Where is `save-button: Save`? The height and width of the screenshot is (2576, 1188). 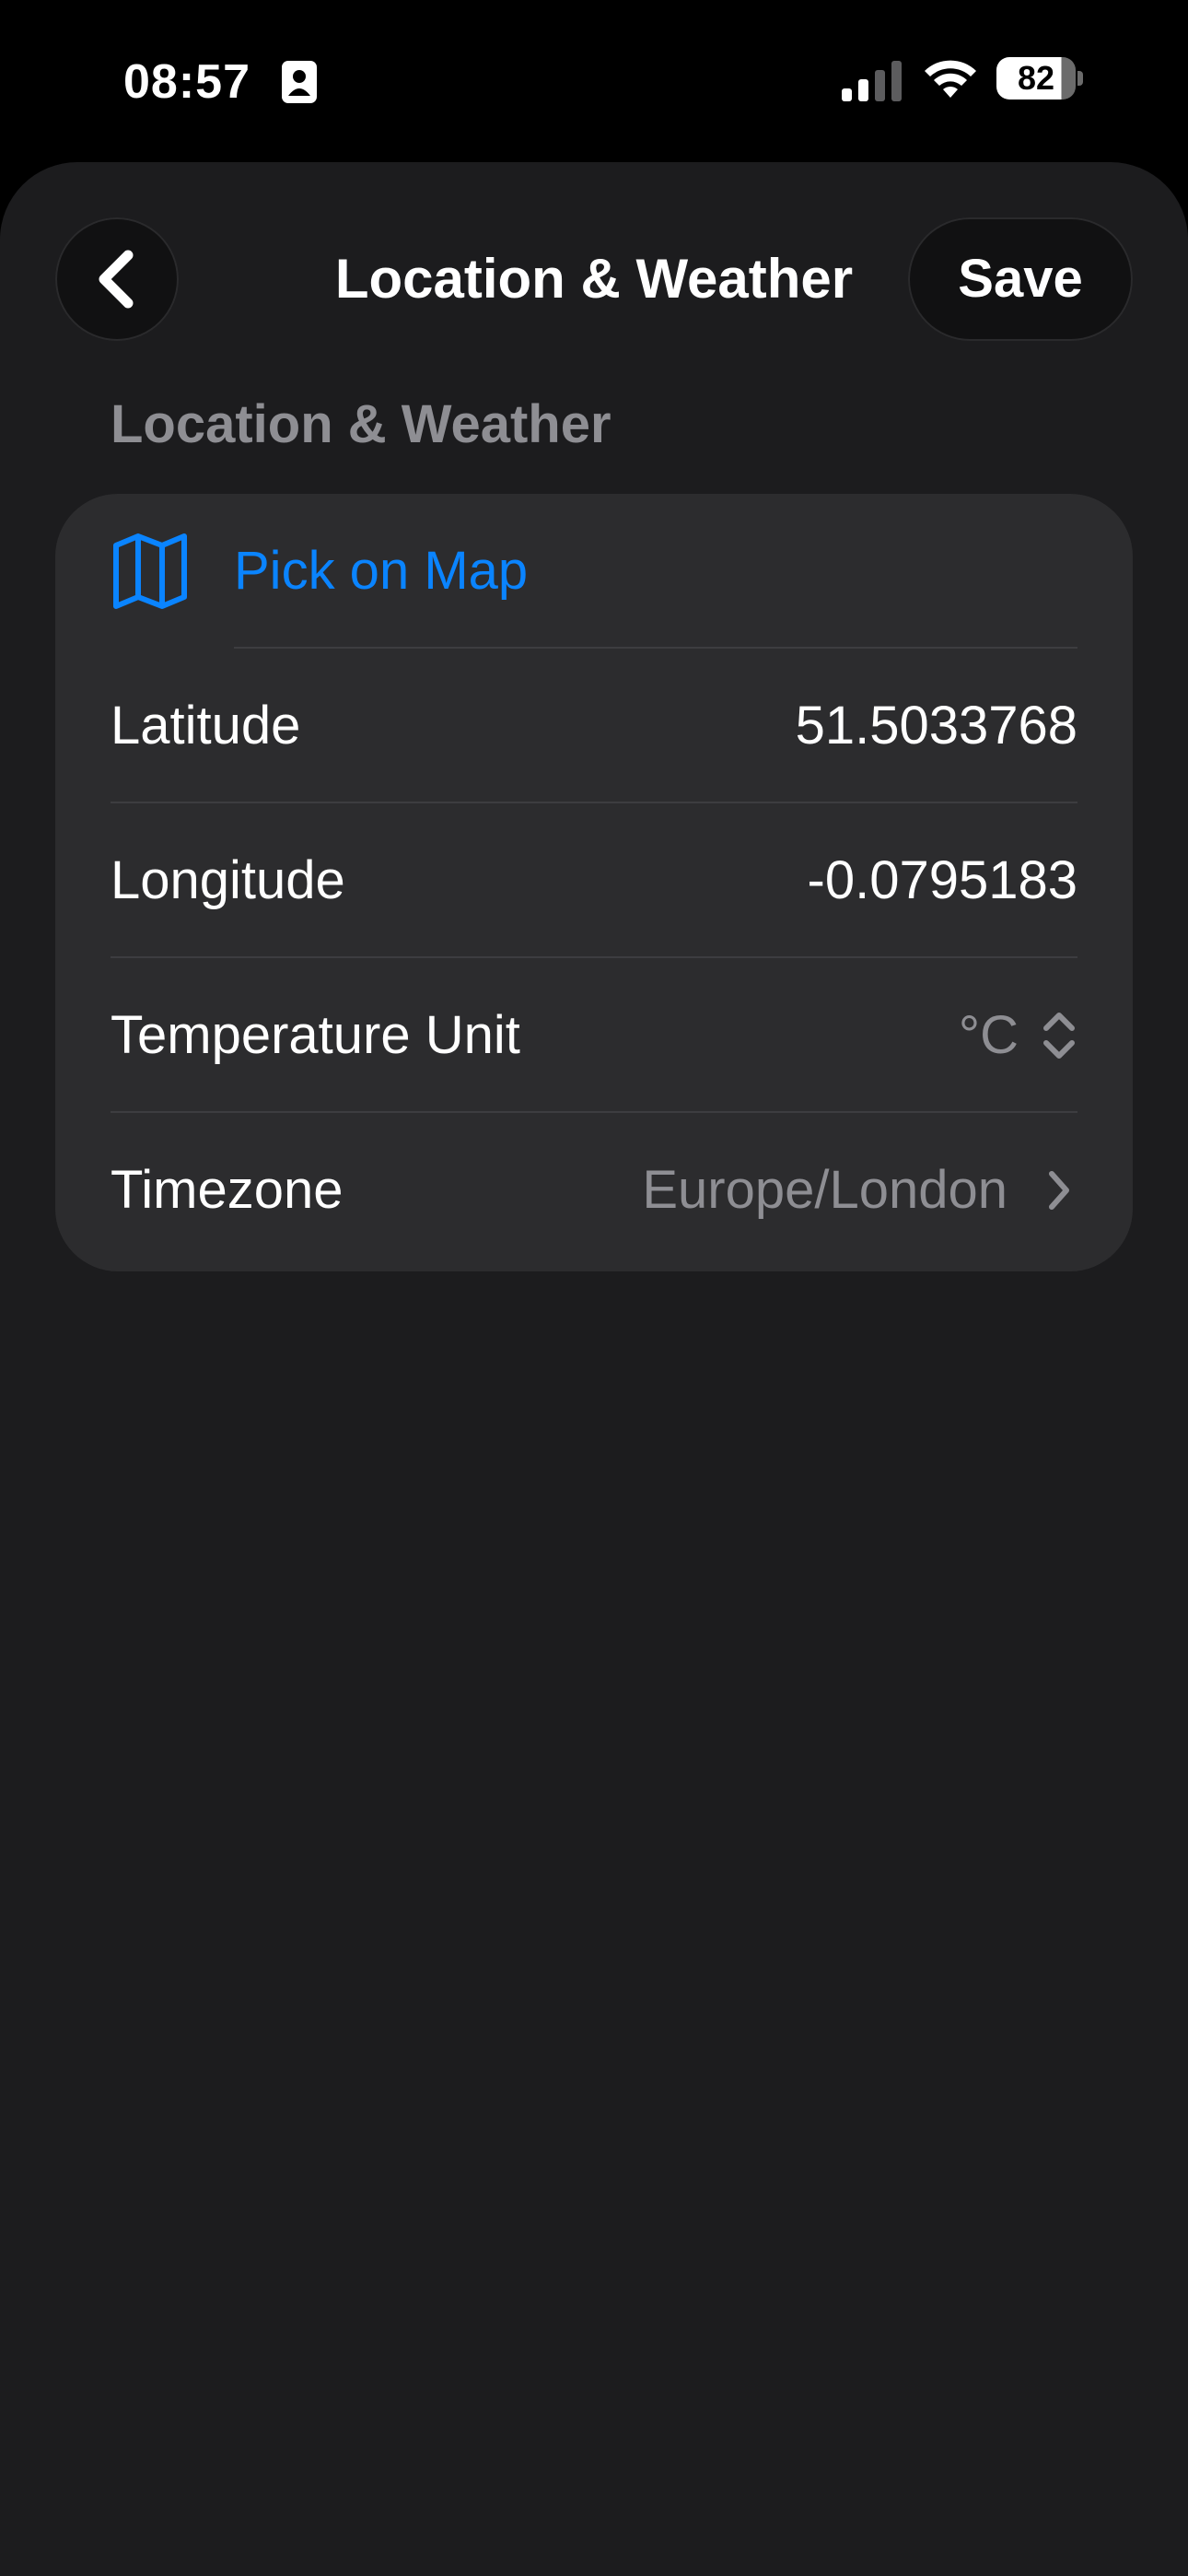
save-button: Save is located at coordinates (1020, 279).